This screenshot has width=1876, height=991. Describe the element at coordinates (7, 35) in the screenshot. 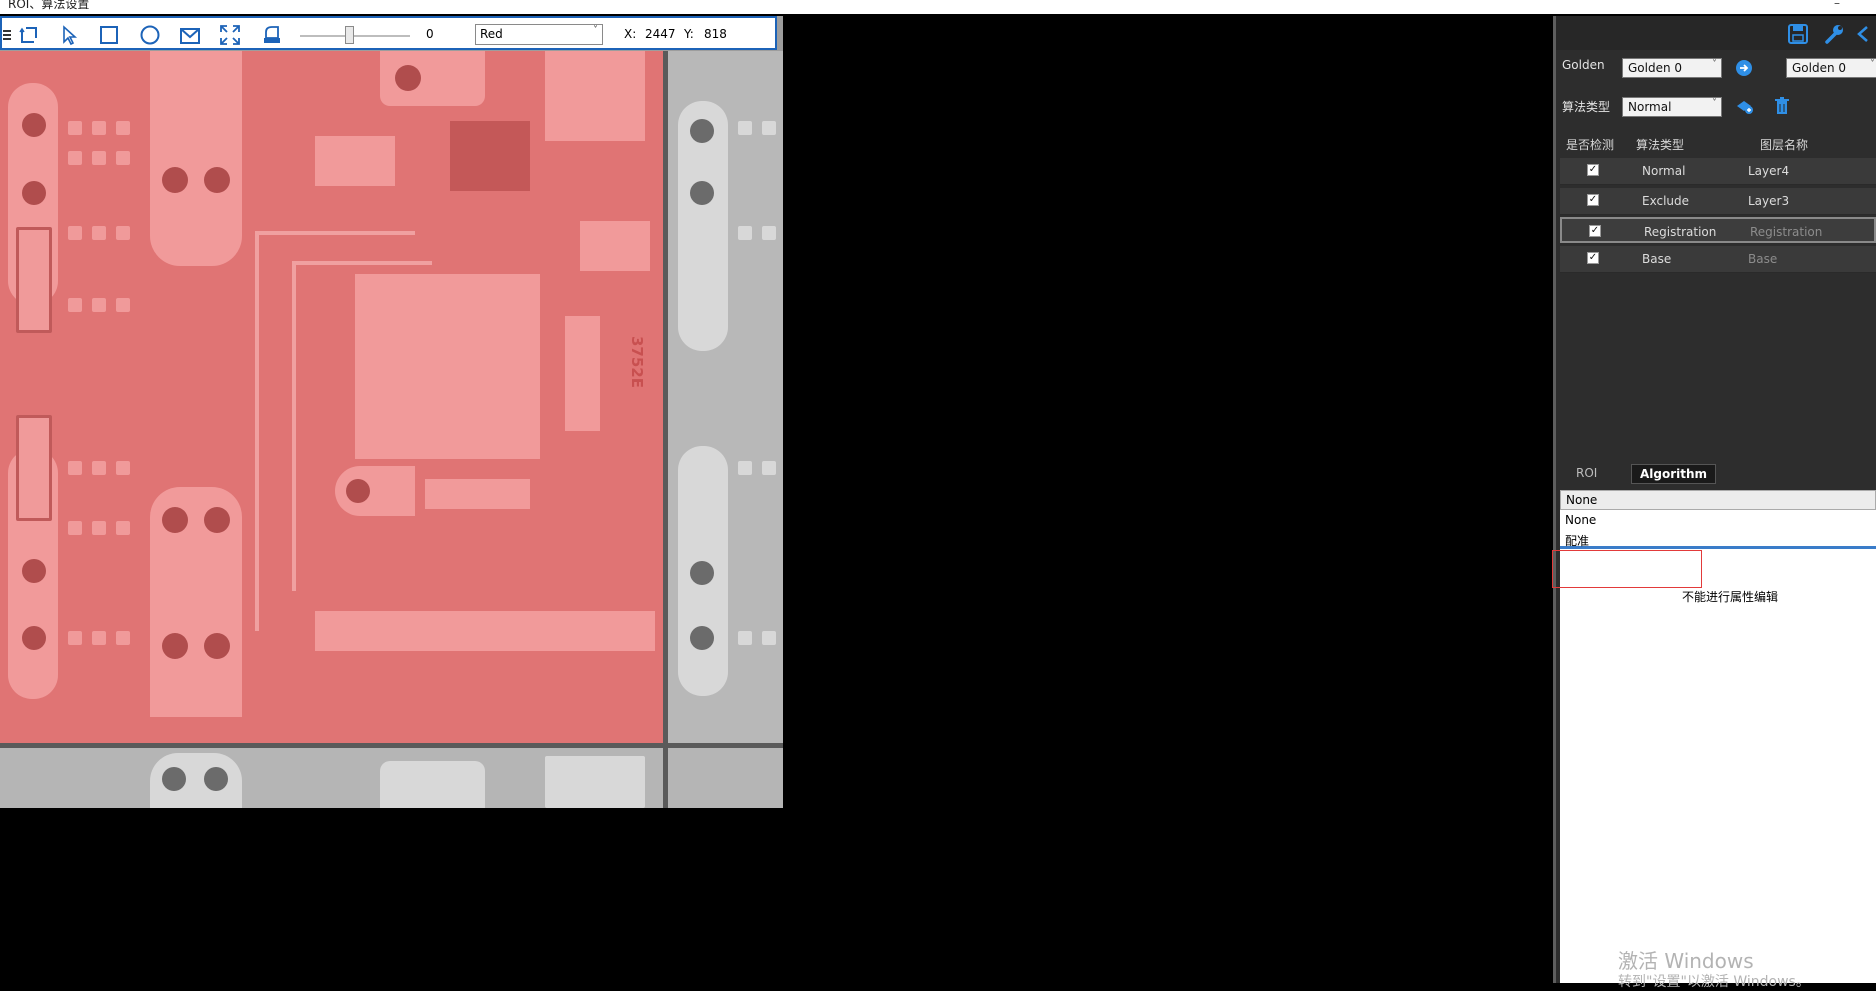

I see `menu-icon` at that location.